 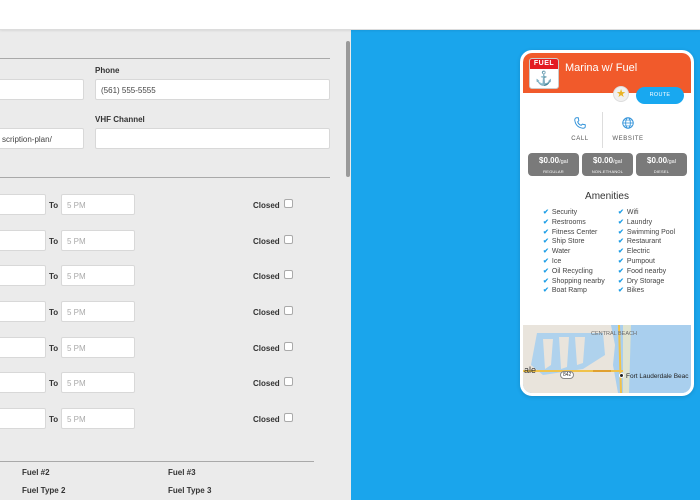 I want to click on fuel-logo: FUEL ⚓, so click(x=544, y=73).